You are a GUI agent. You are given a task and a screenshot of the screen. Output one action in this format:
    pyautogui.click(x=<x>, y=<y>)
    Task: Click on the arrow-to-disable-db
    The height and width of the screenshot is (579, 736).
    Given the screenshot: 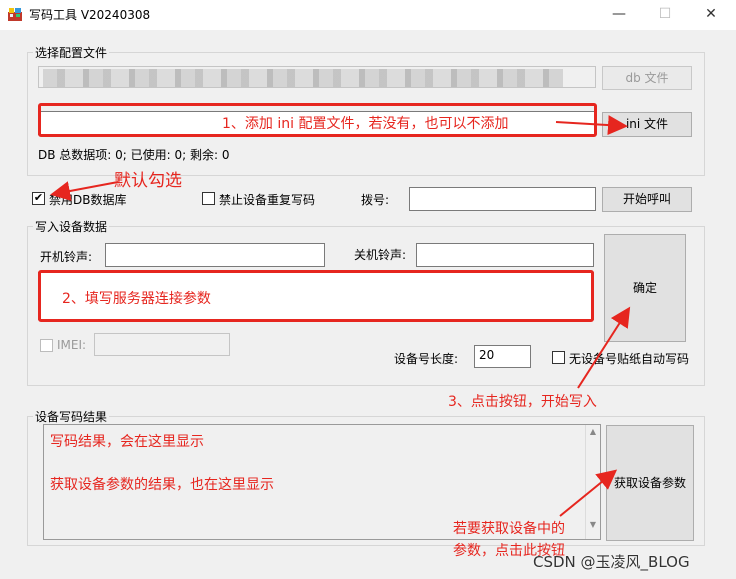 What is the action you would take?
    pyautogui.click(x=84, y=191)
    